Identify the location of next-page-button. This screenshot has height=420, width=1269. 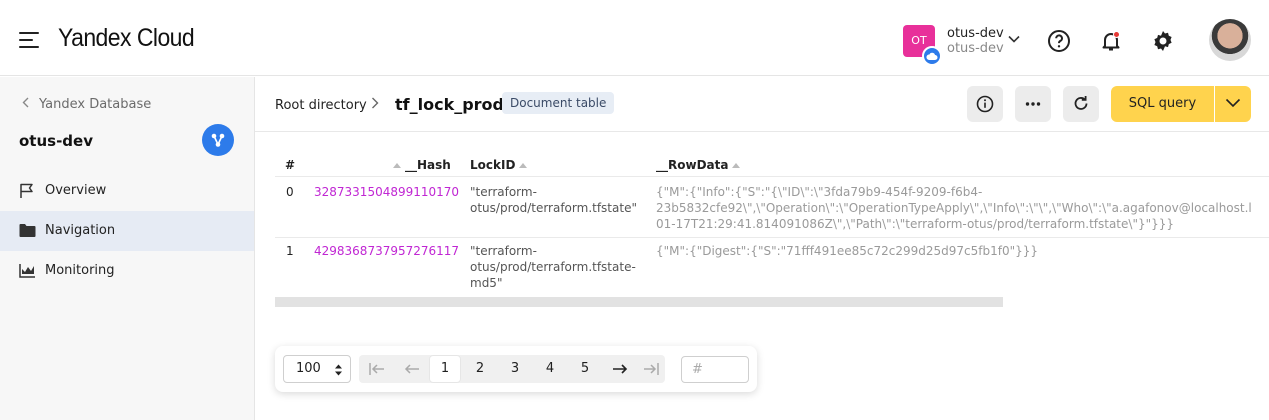
(620, 369).